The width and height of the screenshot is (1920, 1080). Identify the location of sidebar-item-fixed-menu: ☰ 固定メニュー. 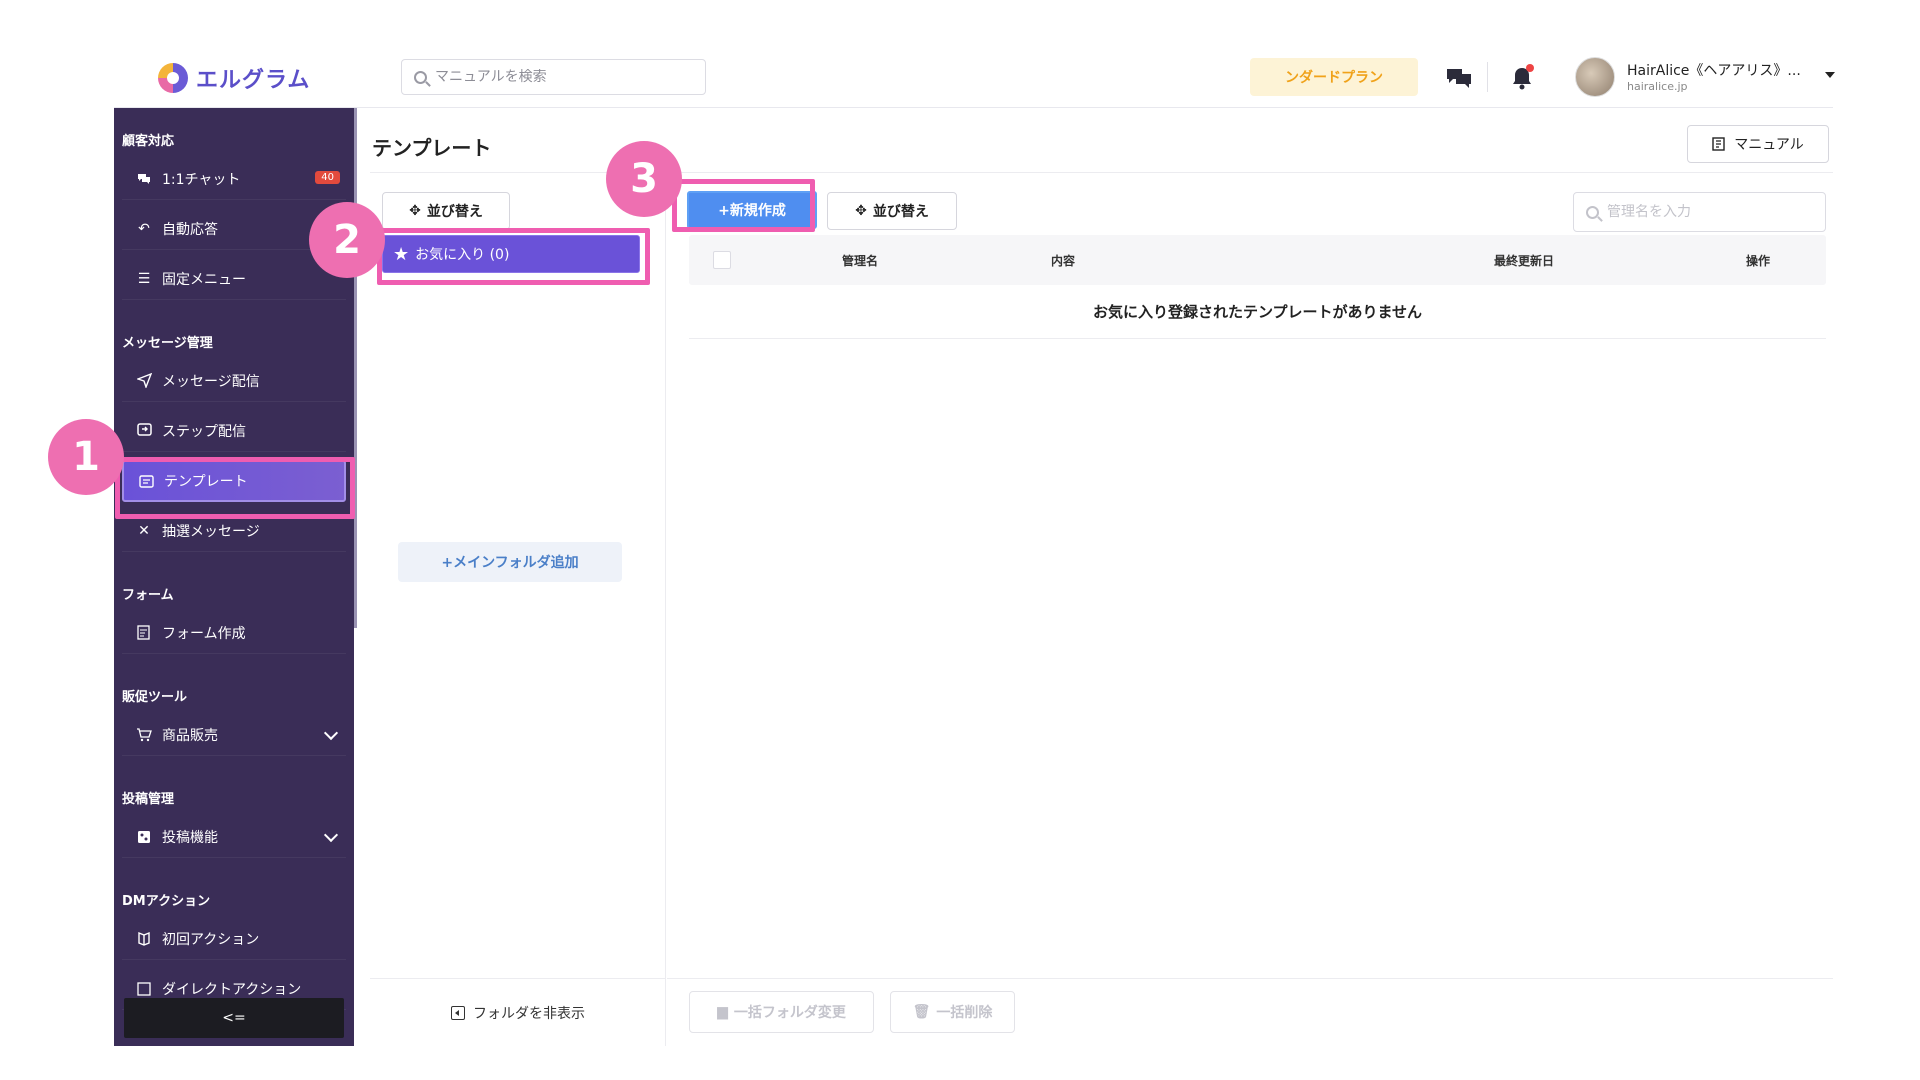
(234, 279).